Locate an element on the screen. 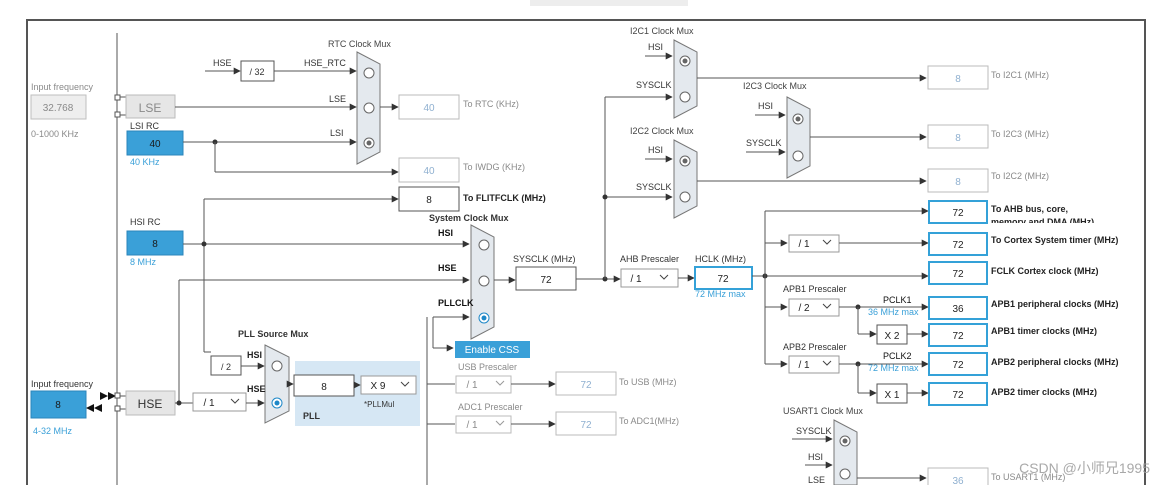  pll-src-radio-hsi is located at coordinates (277, 366).